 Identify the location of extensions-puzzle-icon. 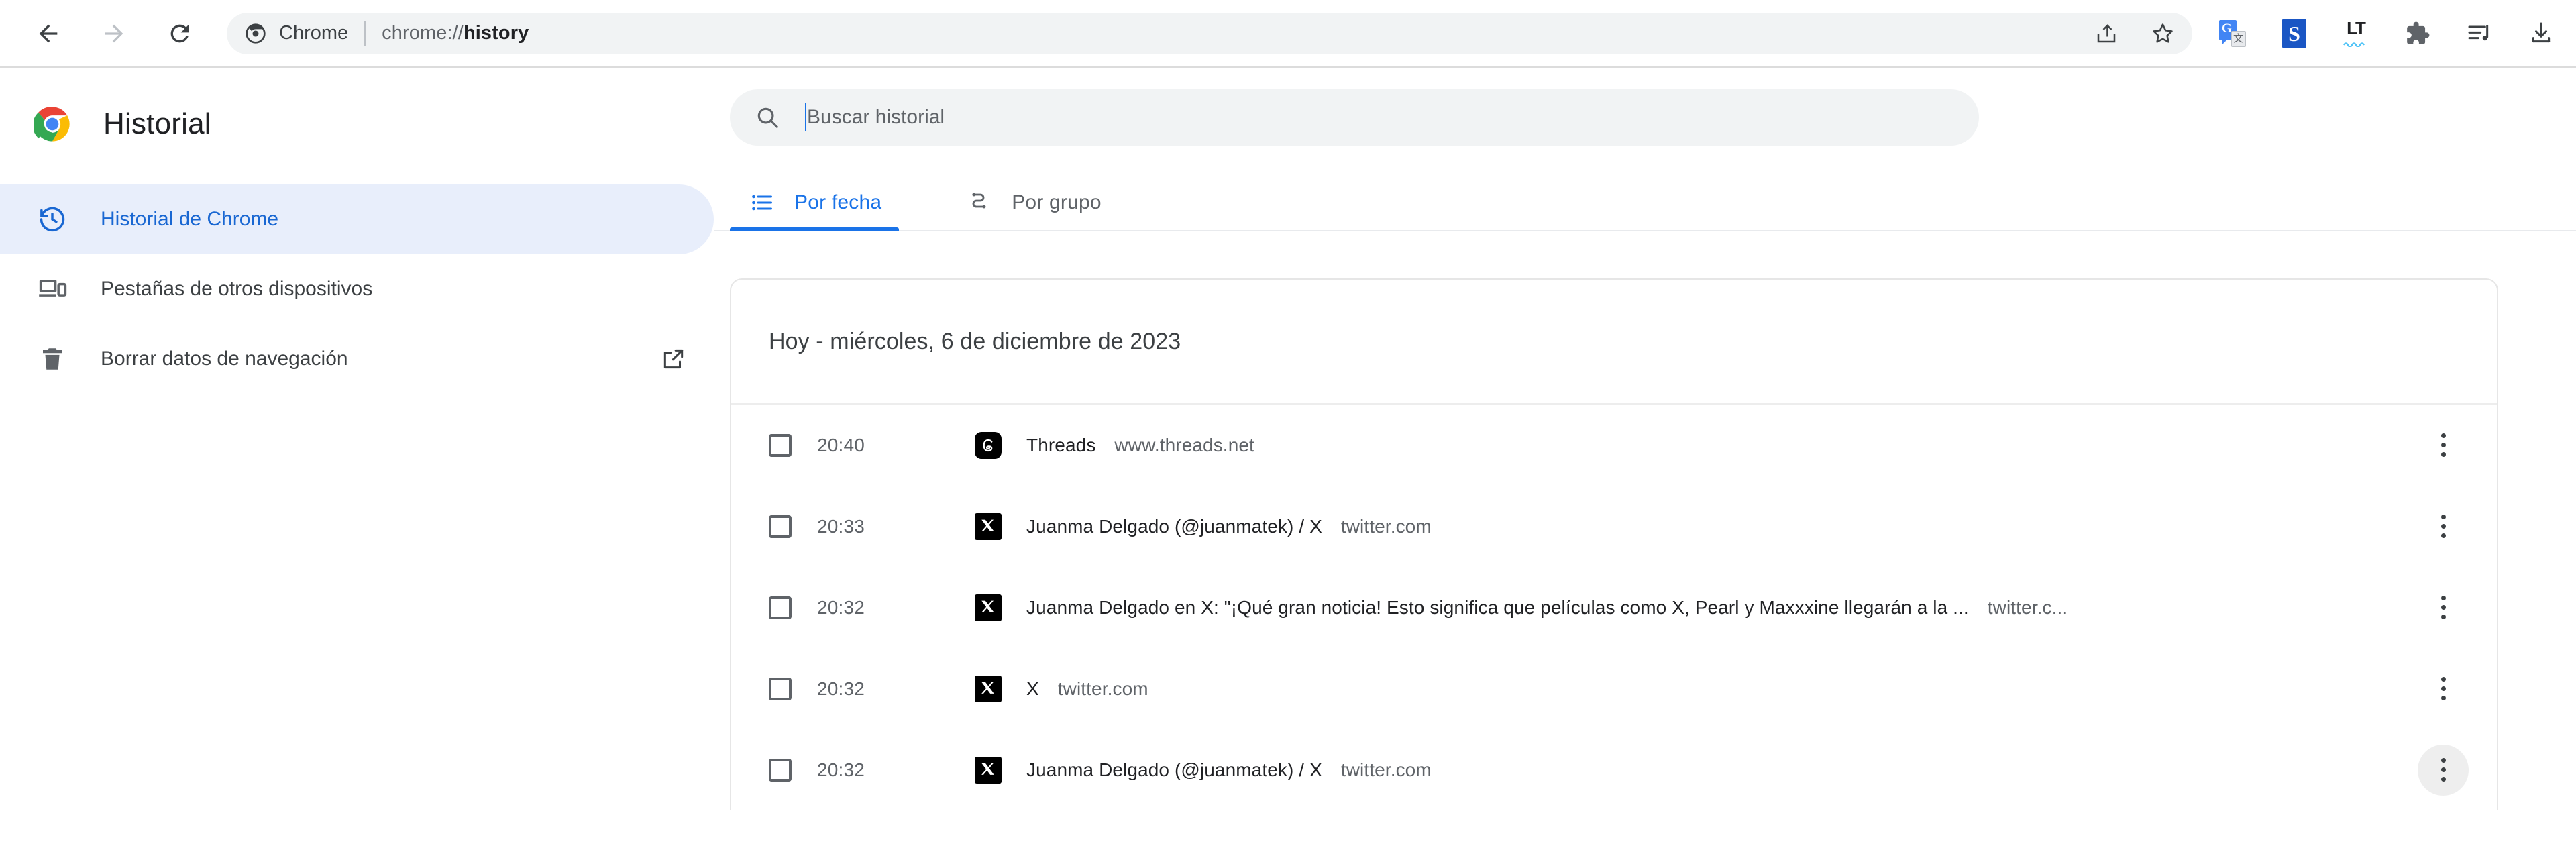
(2418, 33).